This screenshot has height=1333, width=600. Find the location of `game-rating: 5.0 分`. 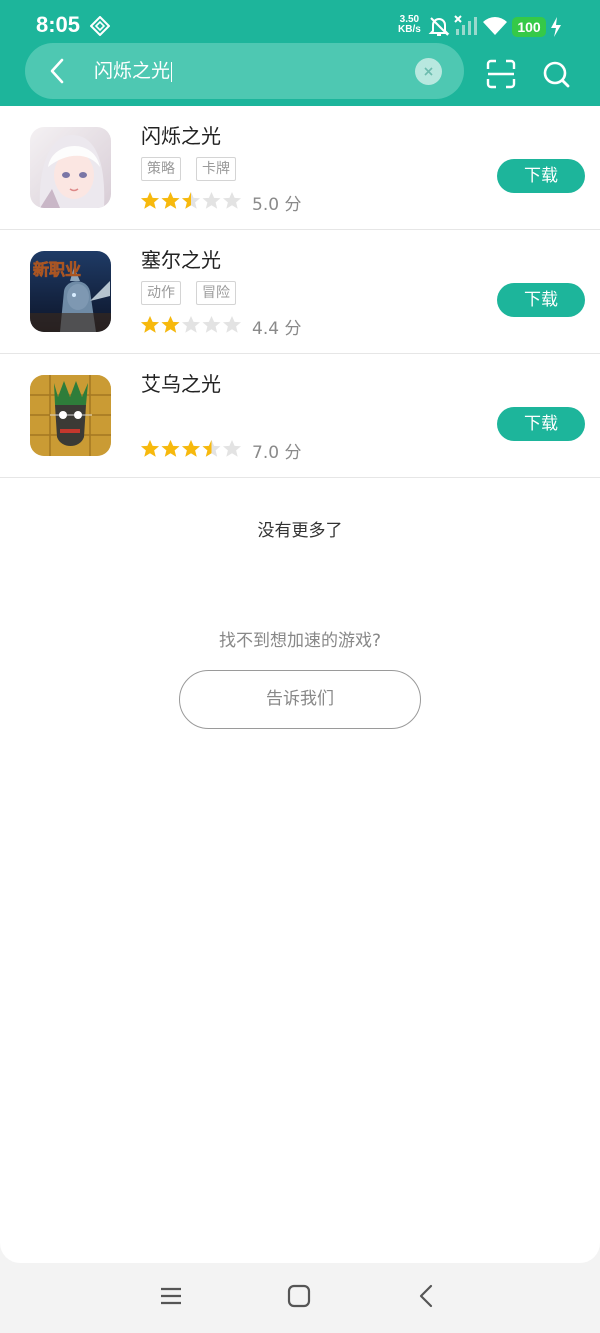

game-rating: 5.0 分 is located at coordinates (221, 202).